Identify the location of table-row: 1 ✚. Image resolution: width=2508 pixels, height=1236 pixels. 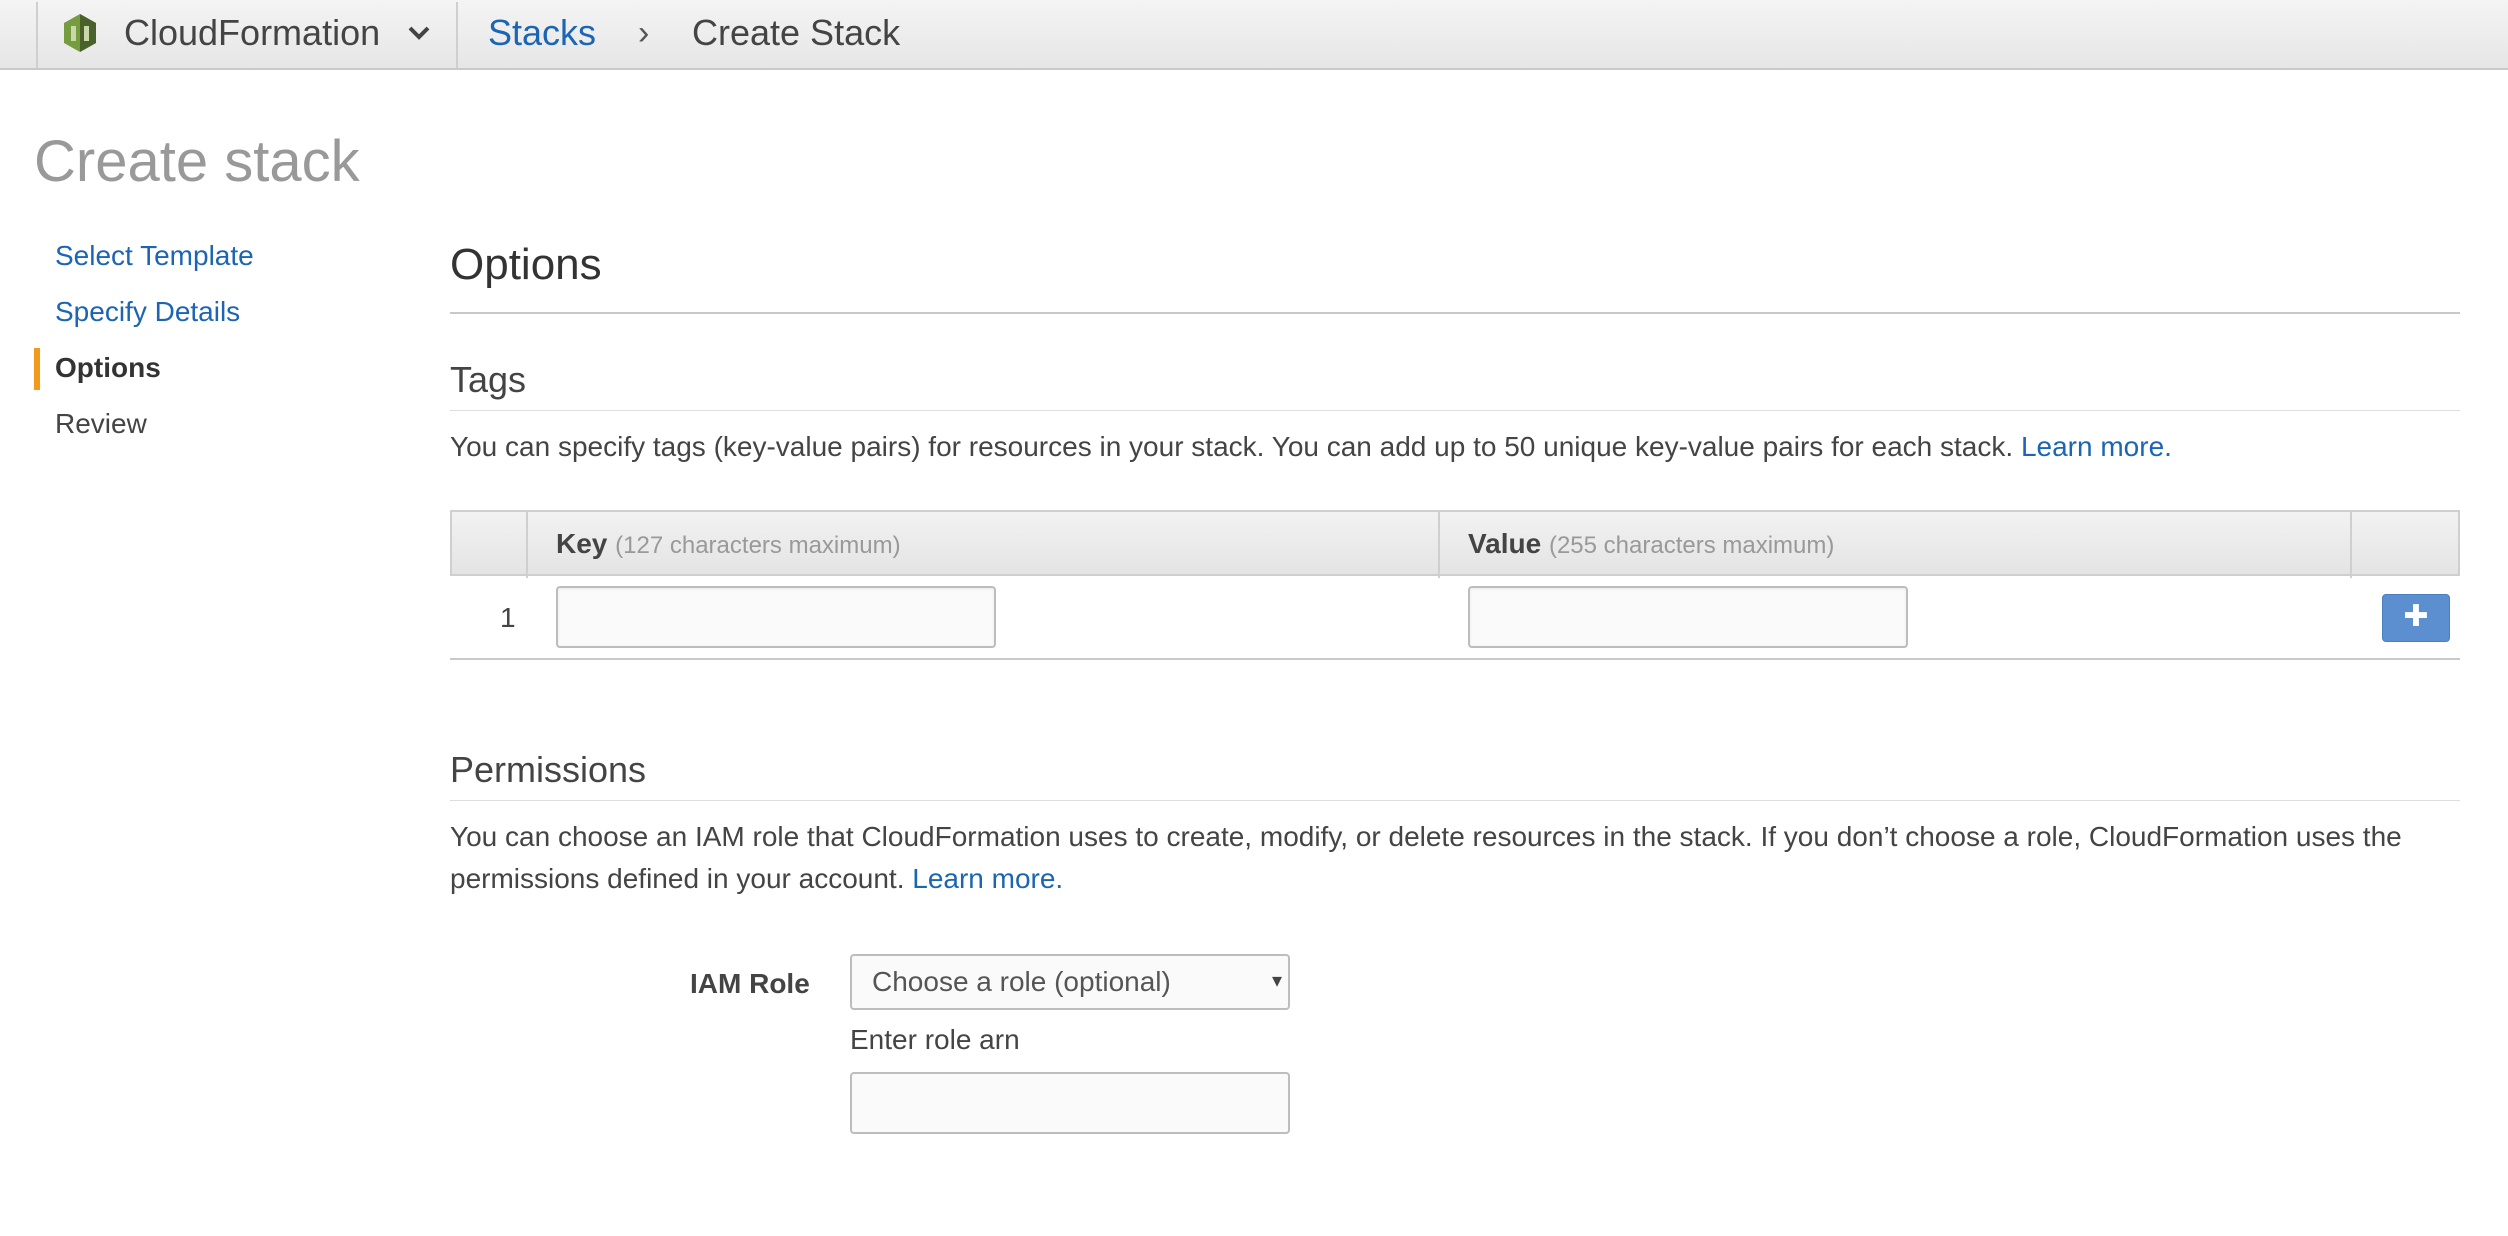
(1455, 618).